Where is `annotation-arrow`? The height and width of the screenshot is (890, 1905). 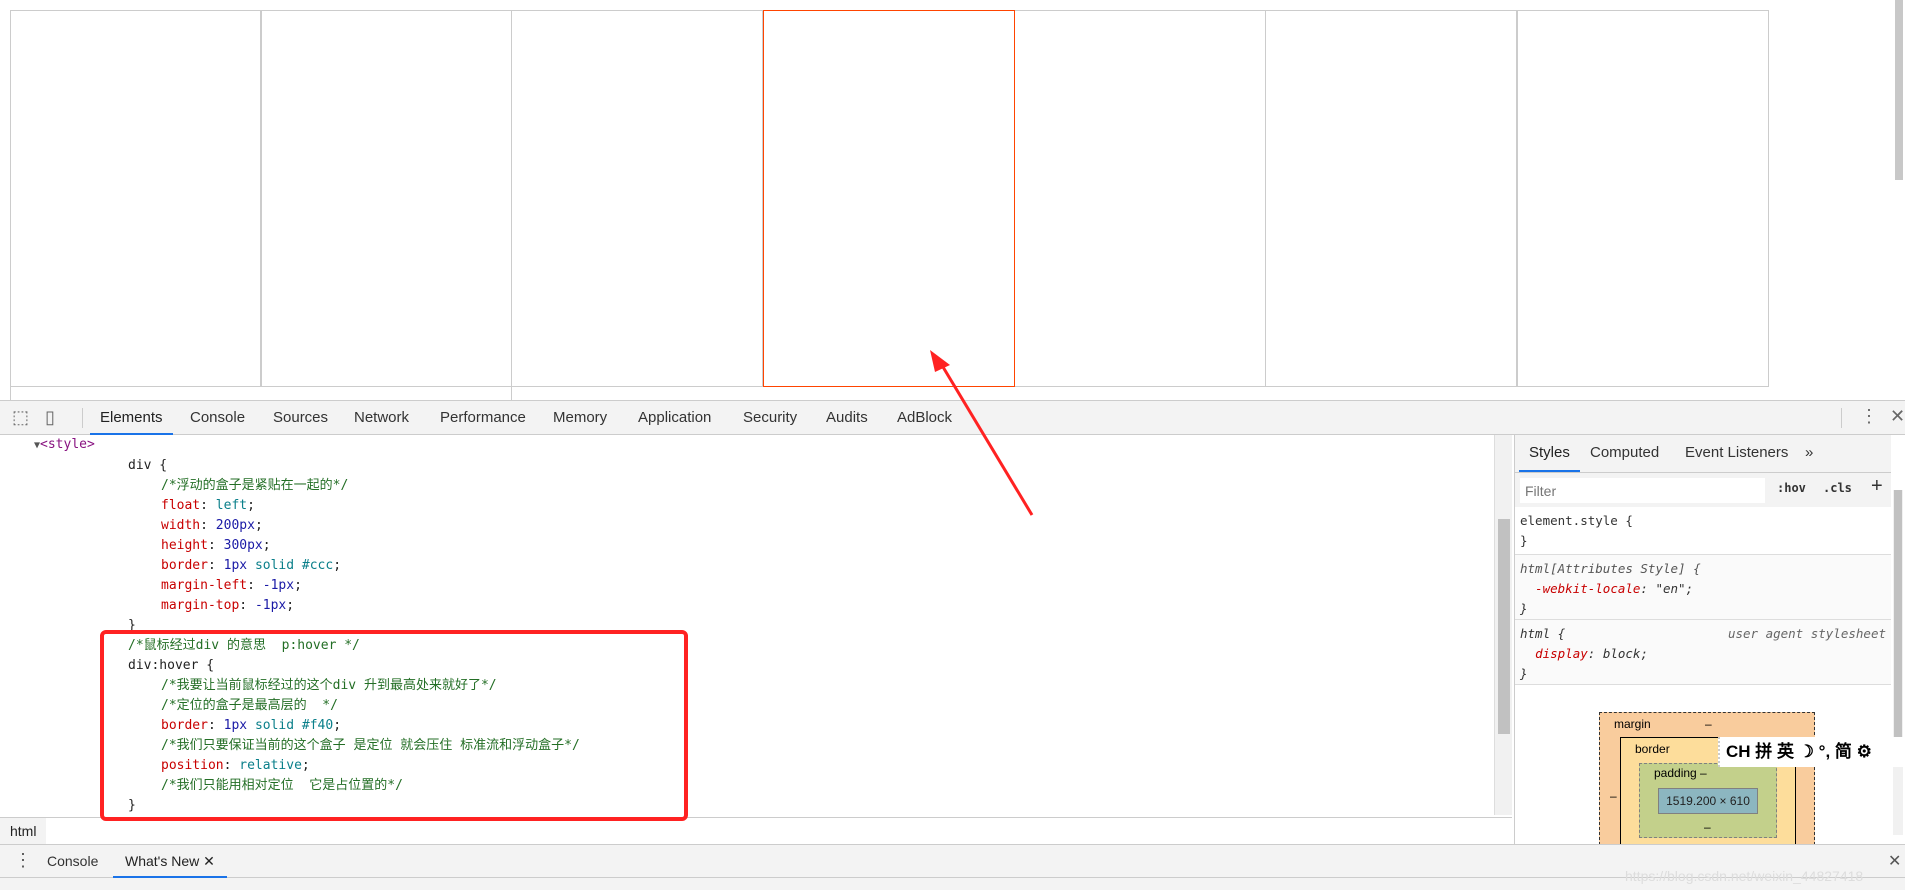 annotation-arrow is located at coordinates (982, 433).